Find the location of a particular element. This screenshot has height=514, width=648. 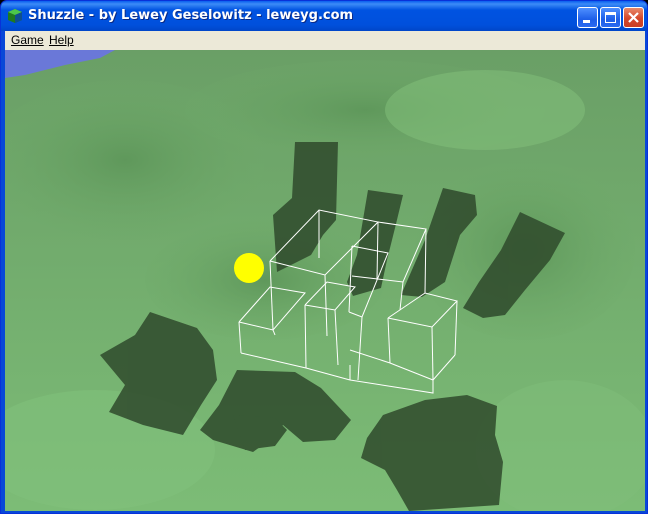

menu-game-label: Game is located at coordinates (27, 40).